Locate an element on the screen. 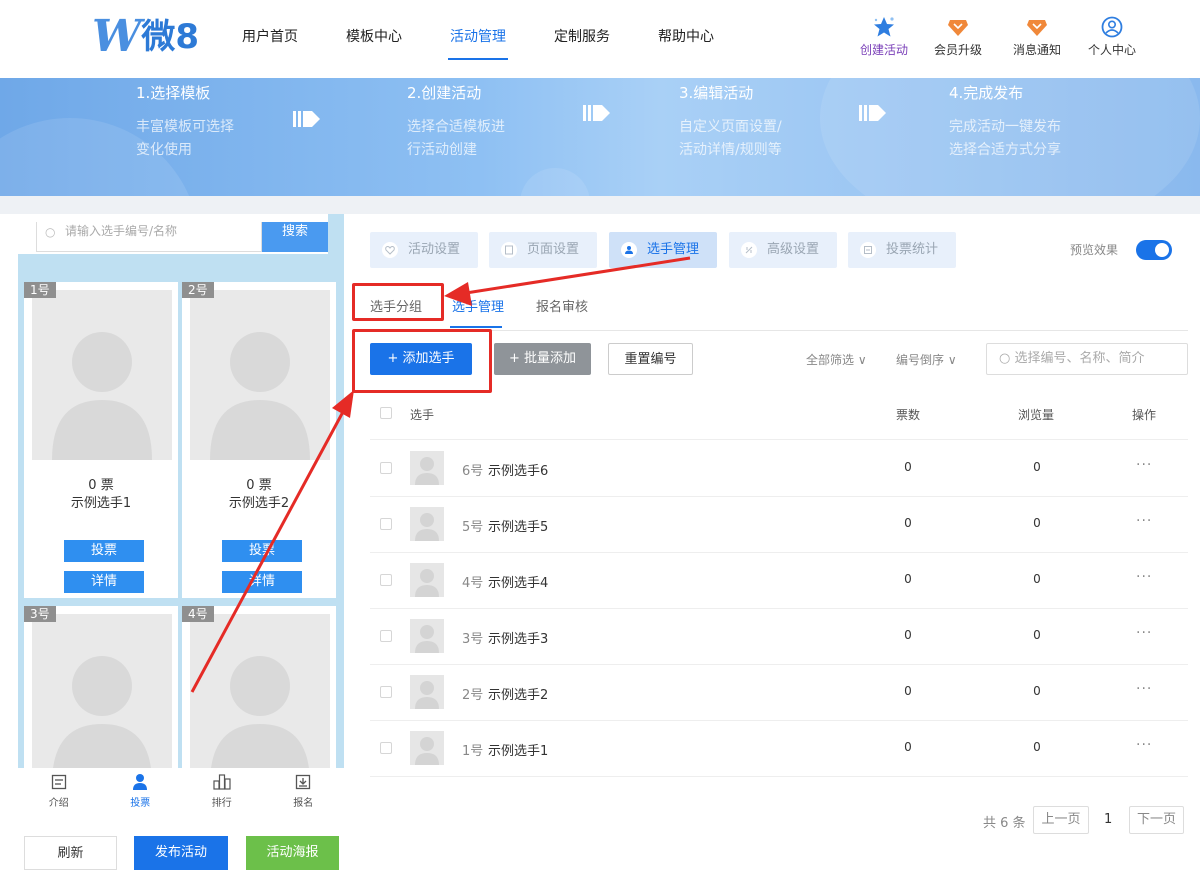 The height and width of the screenshot is (892, 1200). player-search-input: ○ 选择编号、名称、简介 is located at coordinates (1087, 359).